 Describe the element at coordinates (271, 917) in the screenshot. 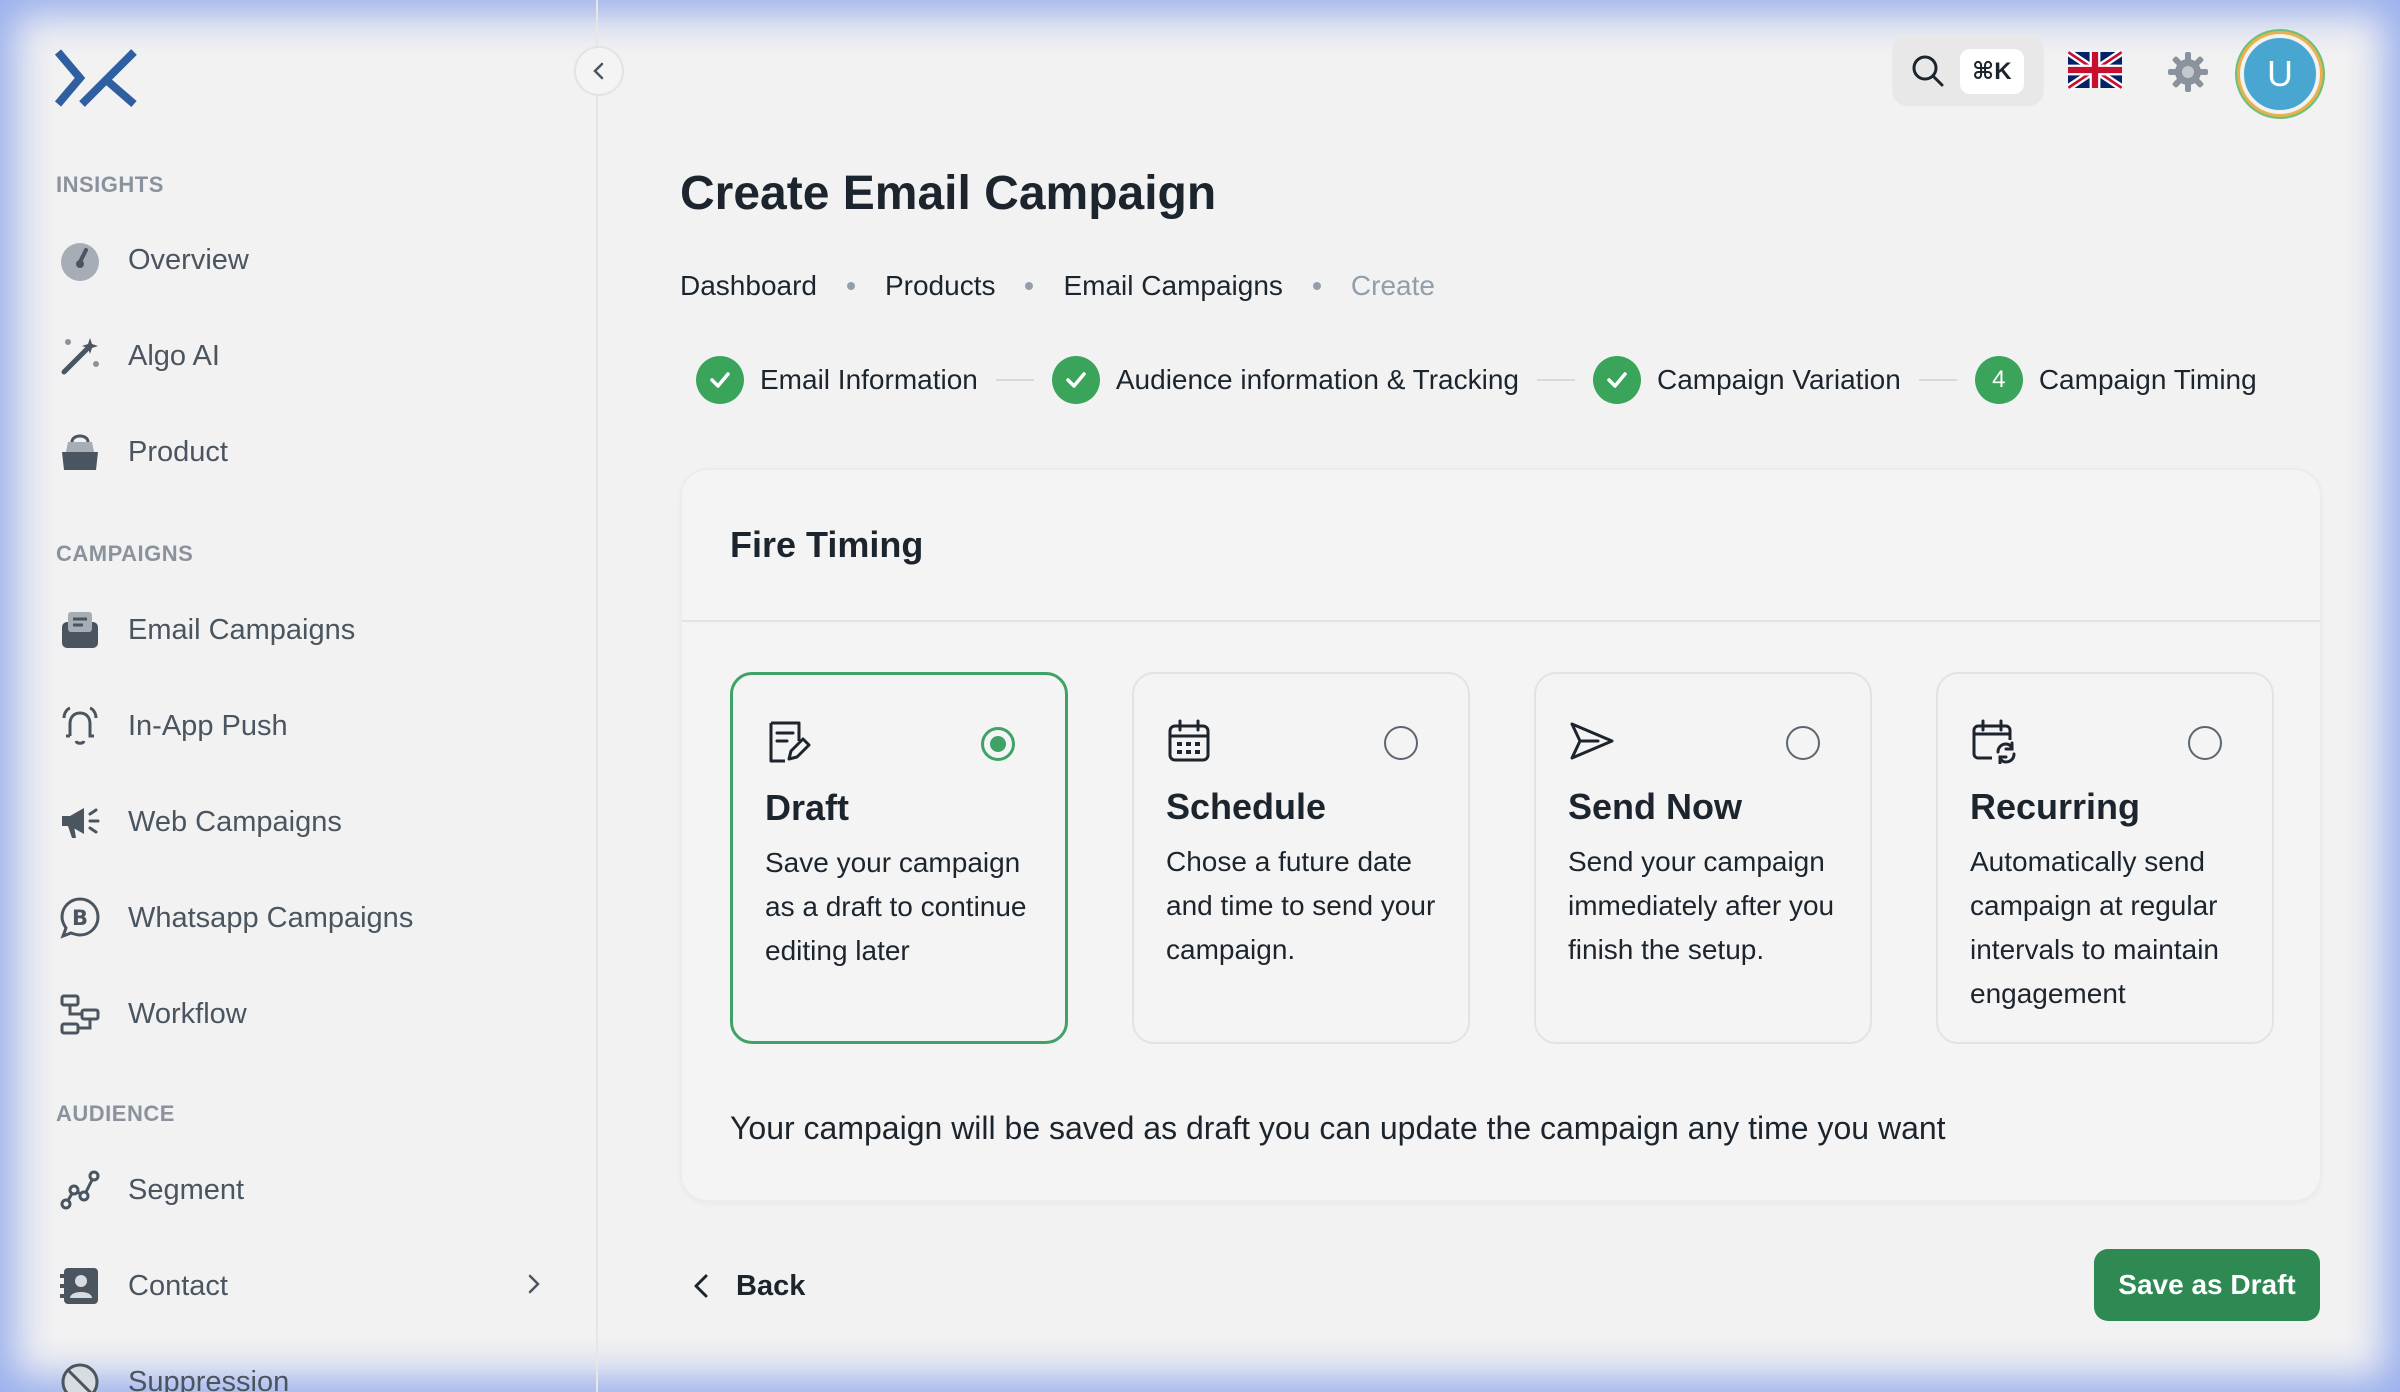

I see `sidebar-item-label: Whatsapp Campaigns` at that location.